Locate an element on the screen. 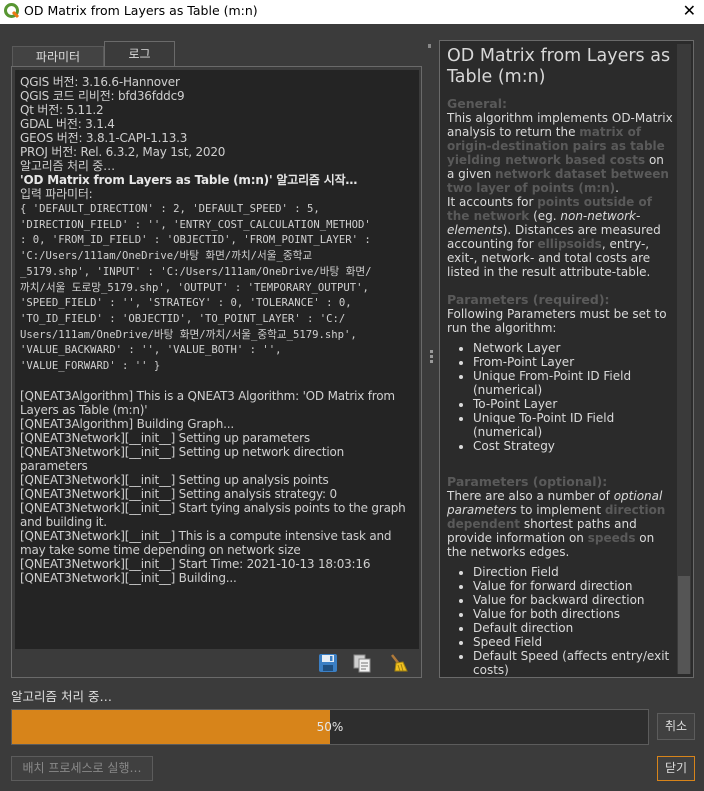 Image resolution: width=704 pixels, height=791 pixels. help-title: OD Matrix from Layers as Table (m:n) is located at coordinates (559, 66).